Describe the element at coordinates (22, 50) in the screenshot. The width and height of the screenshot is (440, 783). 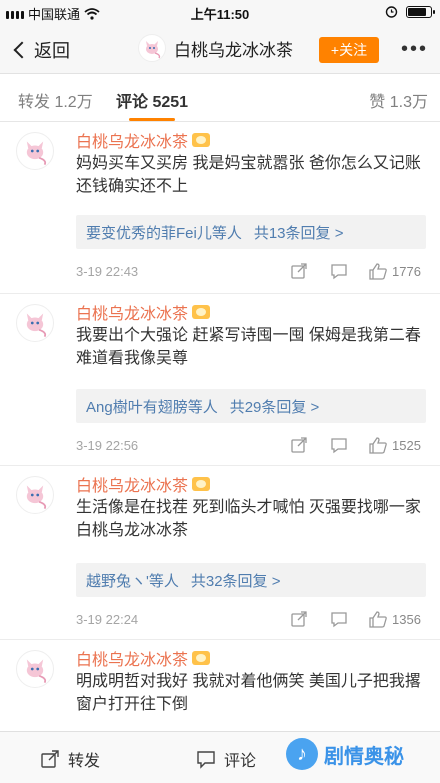
I see `chevron-left-icon` at that location.